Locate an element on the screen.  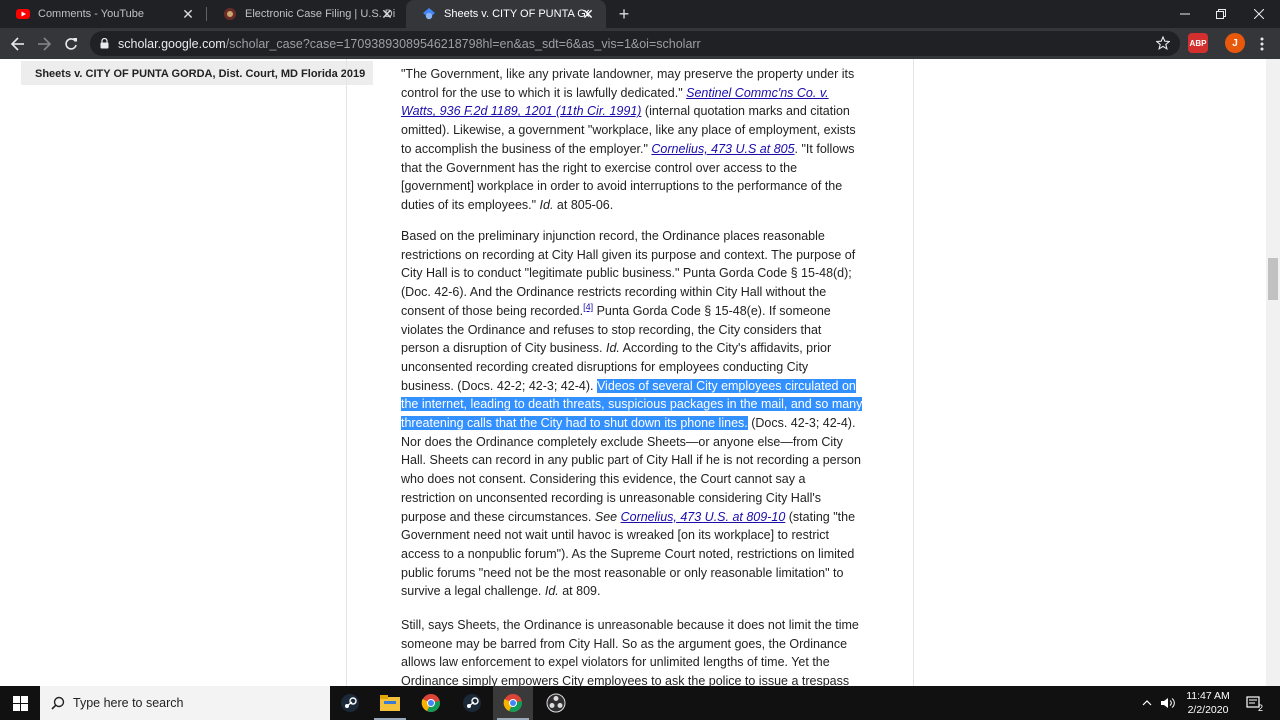
back-button is located at coordinates (18, 44).